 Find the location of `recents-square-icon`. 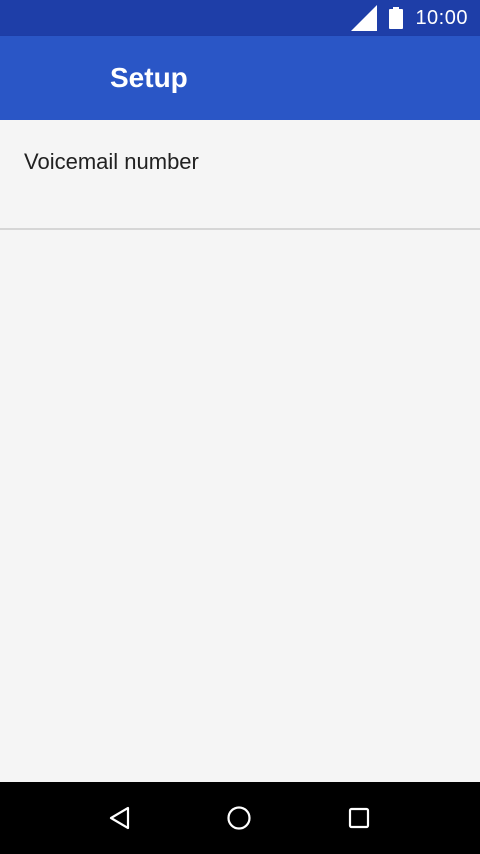

recents-square-icon is located at coordinates (359, 818).